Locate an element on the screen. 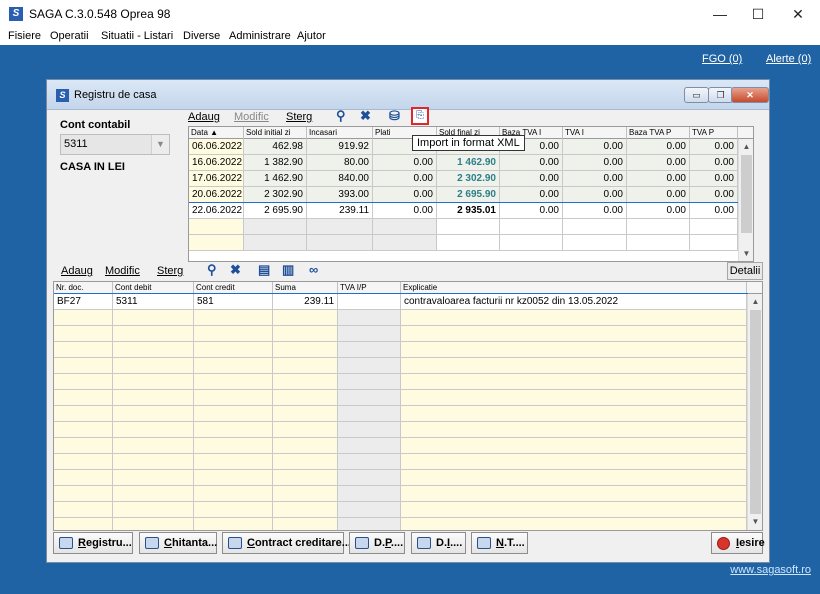 This screenshot has width=820, height=594. col-data: Data ▲ is located at coordinates (216, 133).